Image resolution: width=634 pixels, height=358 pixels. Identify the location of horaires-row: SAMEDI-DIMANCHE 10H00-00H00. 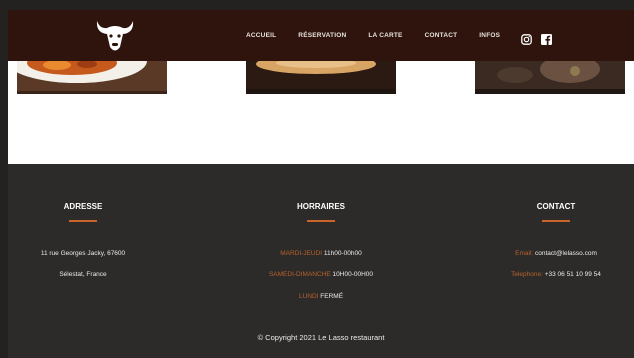
(321, 274).